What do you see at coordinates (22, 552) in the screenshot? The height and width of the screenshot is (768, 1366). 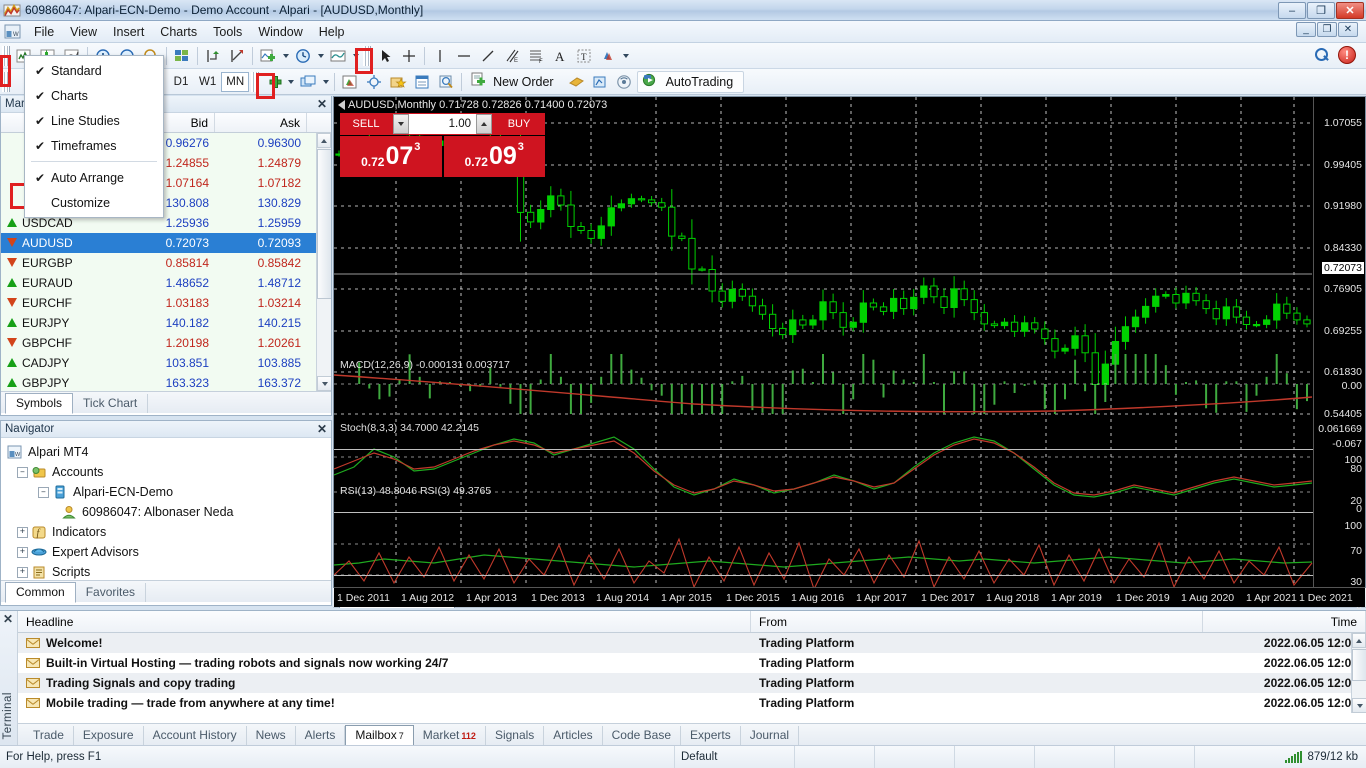 I see `tree-expander-expand: +` at bounding box center [22, 552].